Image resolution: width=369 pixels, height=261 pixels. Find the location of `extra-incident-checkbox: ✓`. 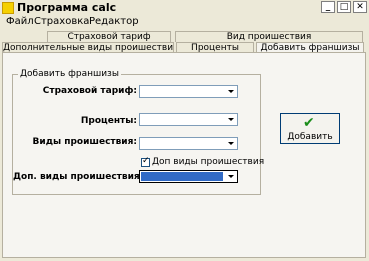

extra-incident-checkbox: ✓ is located at coordinates (145, 161).